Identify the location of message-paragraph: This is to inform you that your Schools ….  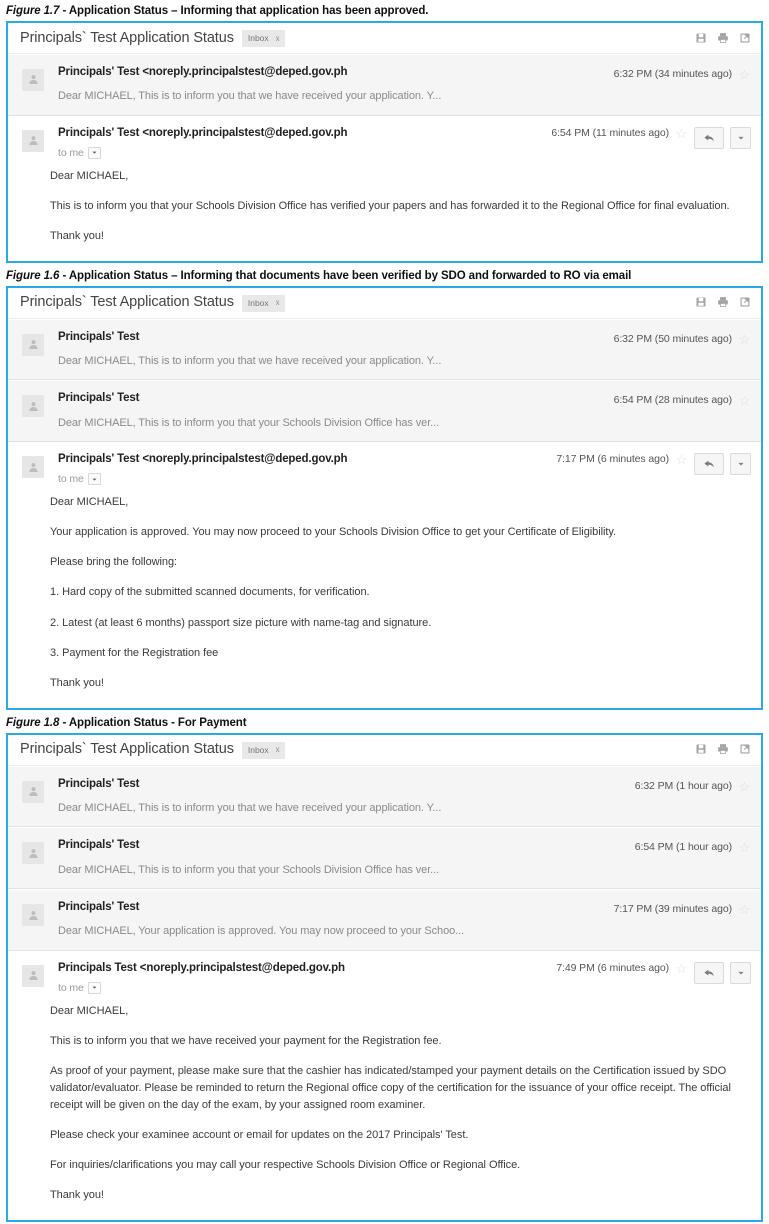
(390, 205).